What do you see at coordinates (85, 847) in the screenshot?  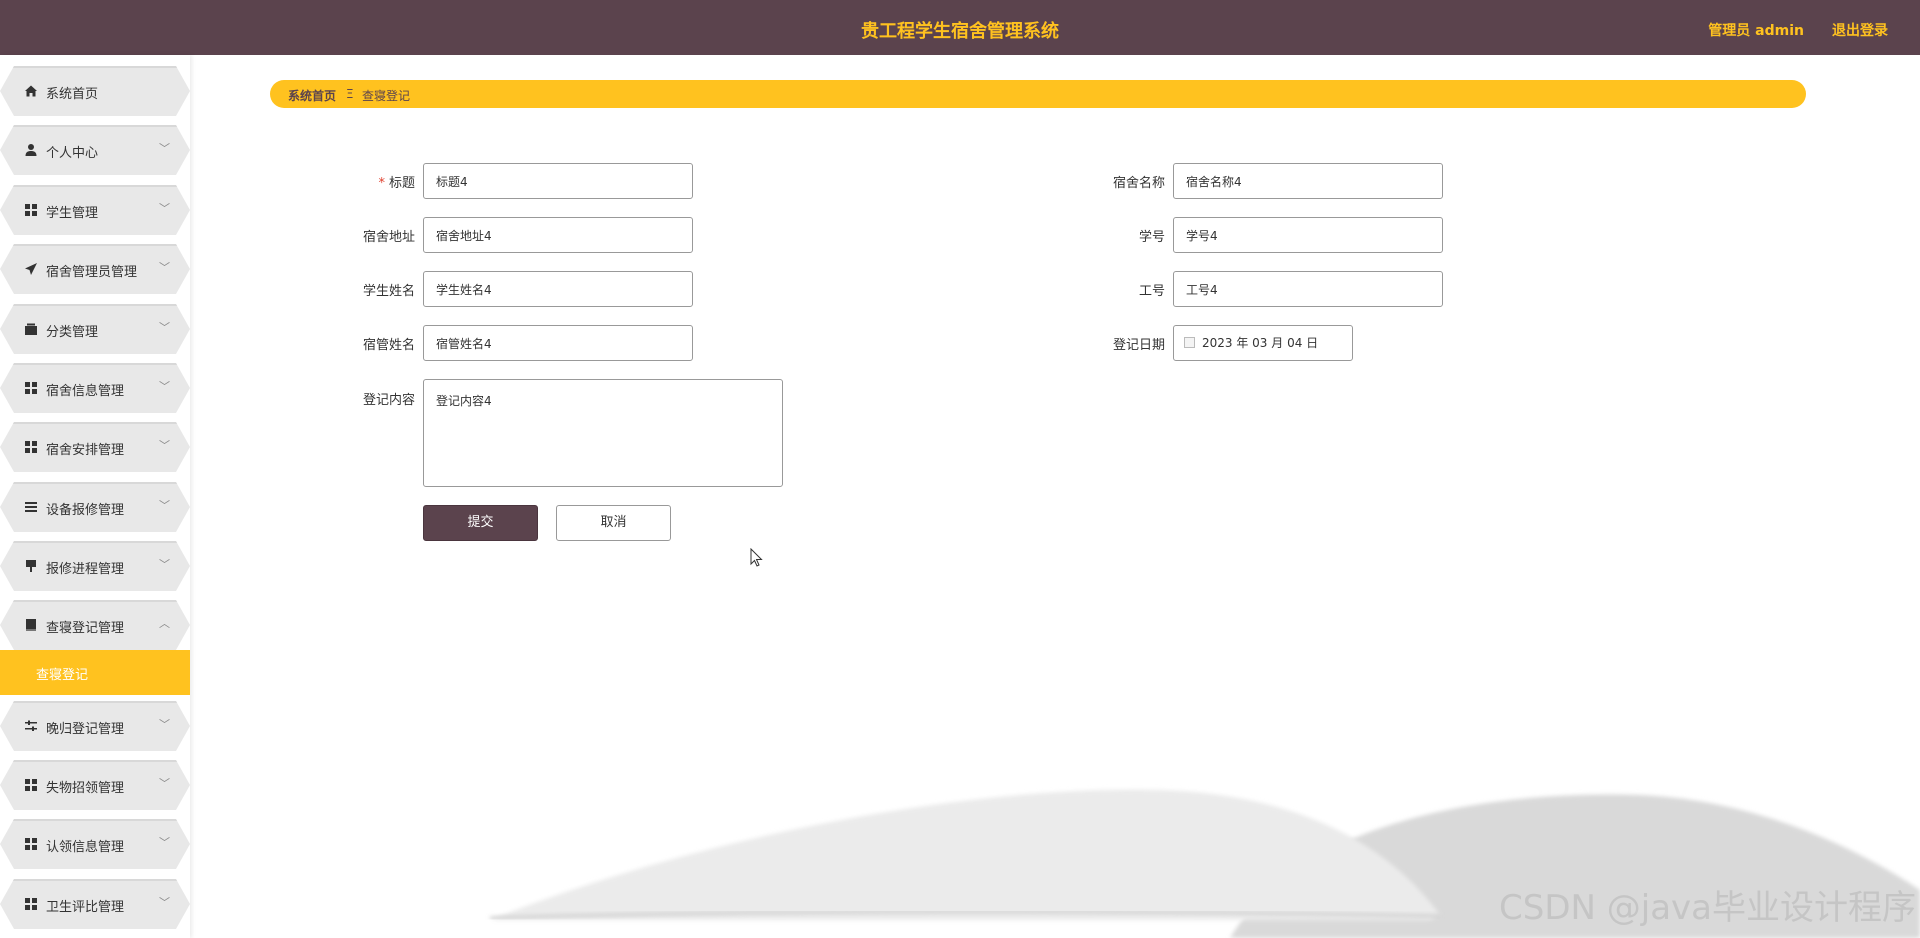 I see `sidebar-item-label: 认领信息管理` at bounding box center [85, 847].